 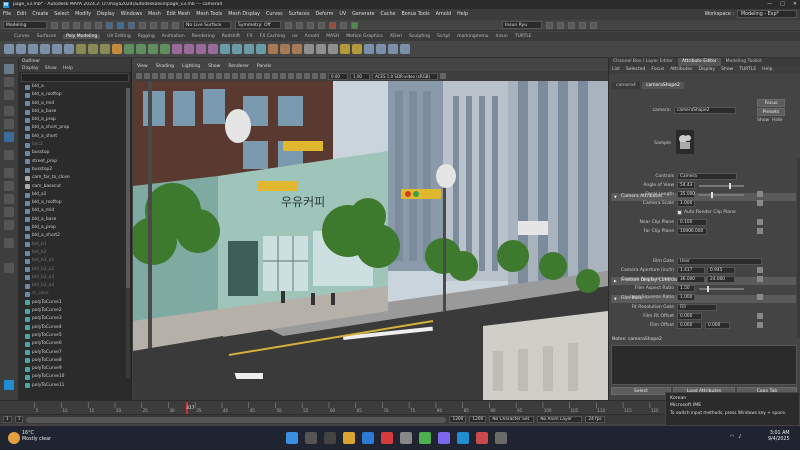 What do you see at coordinates (231, 36) in the screenshot?
I see `shelf-tab-redshift: Redshift` at bounding box center [231, 36].